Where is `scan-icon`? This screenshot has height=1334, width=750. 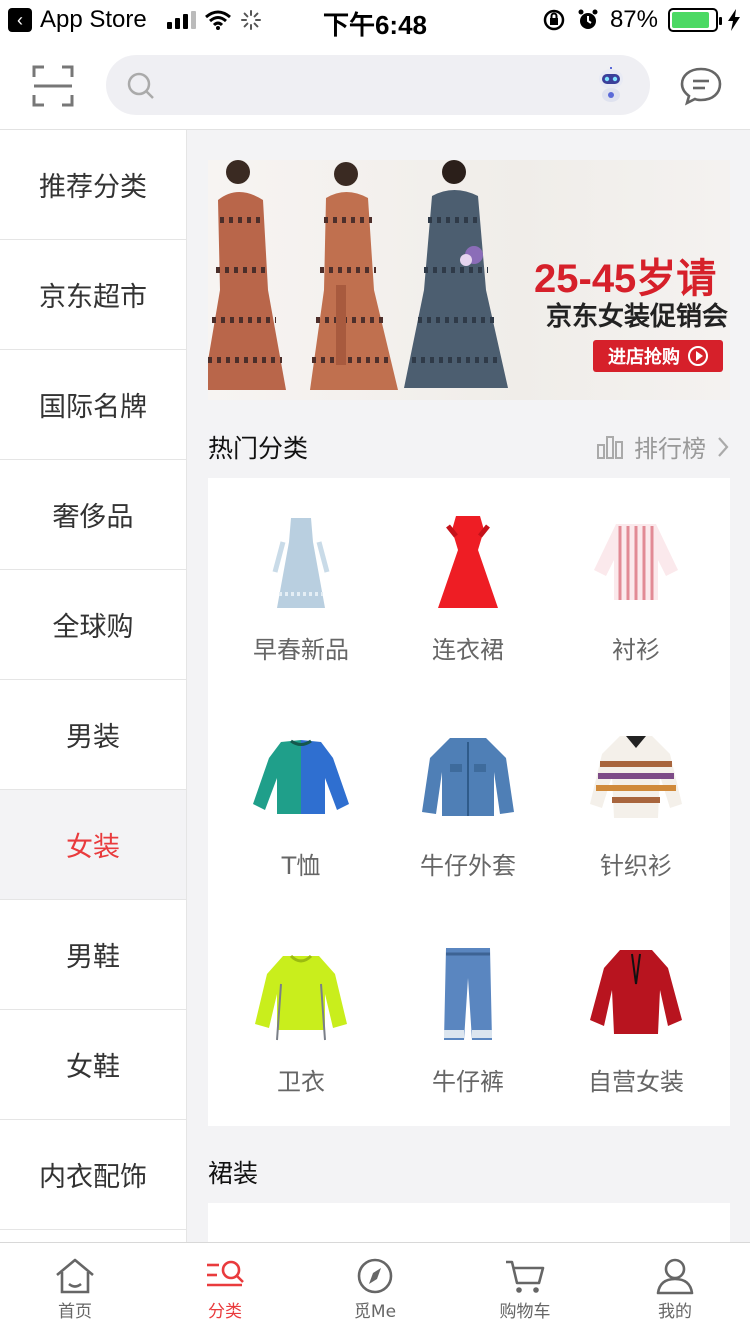
scan-icon is located at coordinates (53, 86).